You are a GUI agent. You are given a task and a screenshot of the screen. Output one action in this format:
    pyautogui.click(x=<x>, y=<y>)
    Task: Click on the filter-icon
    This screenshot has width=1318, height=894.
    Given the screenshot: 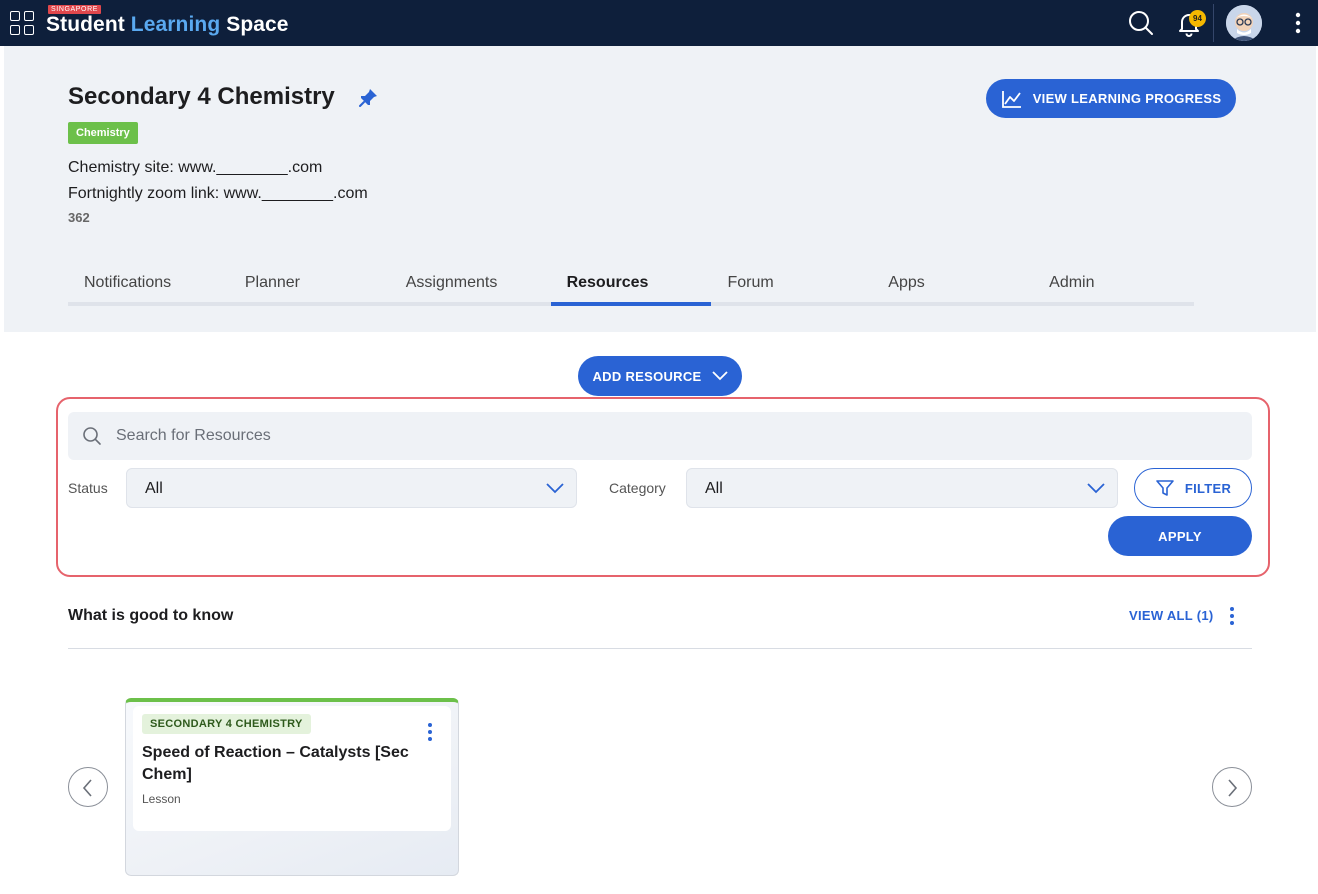 What is the action you would take?
    pyautogui.click(x=1165, y=488)
    